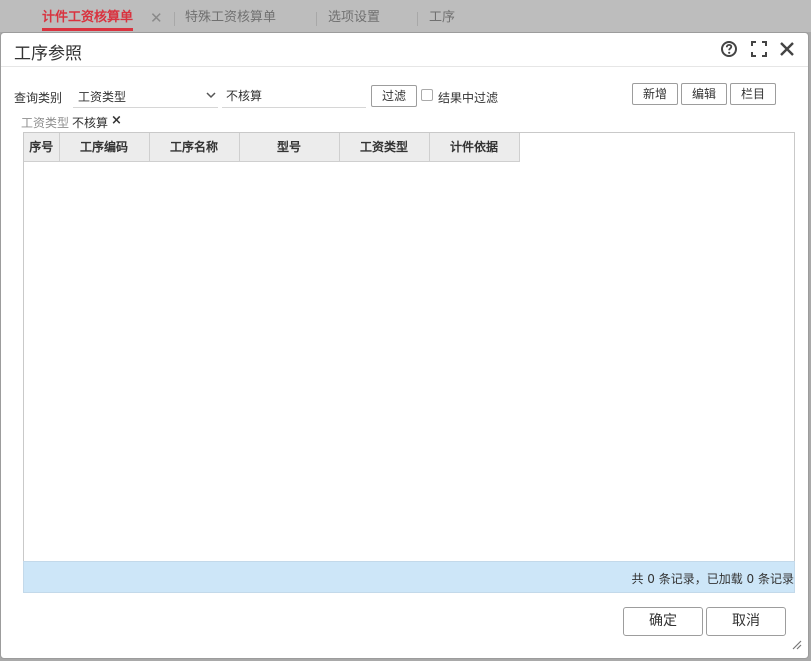  I want to click on add-button: 新增, so click(655, 94).